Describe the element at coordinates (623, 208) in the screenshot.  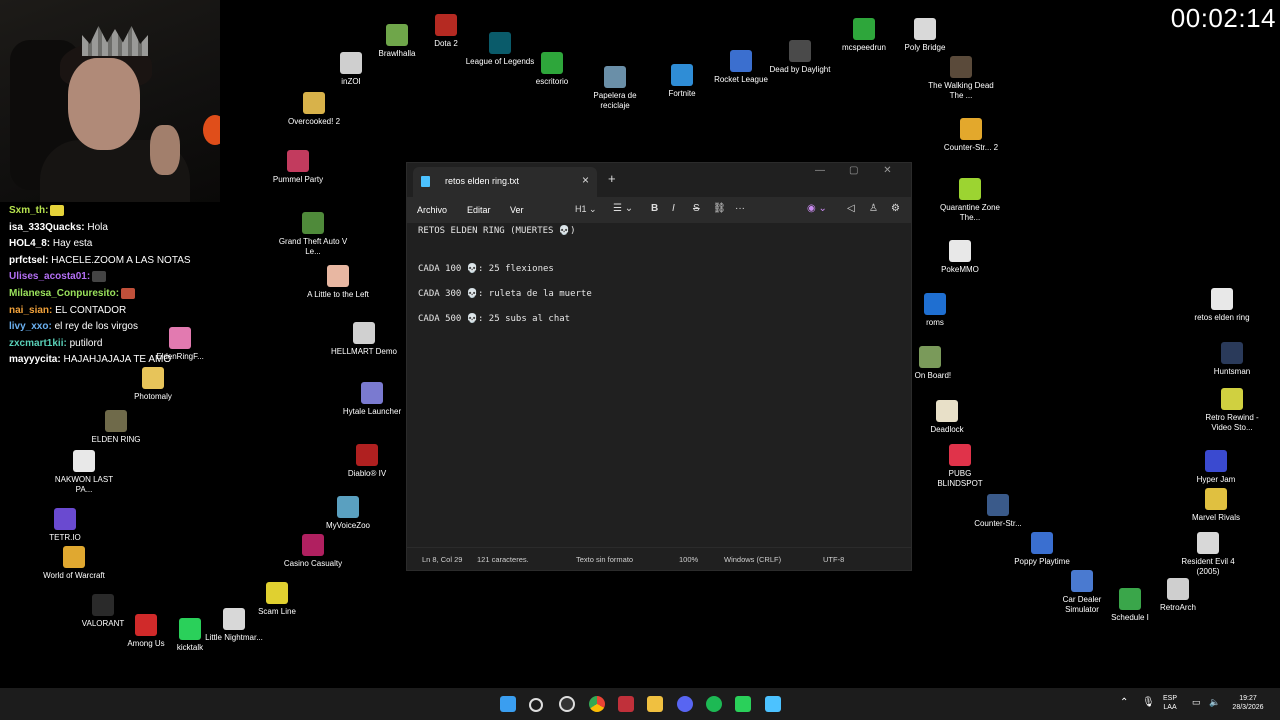
I see `list-icon: ☰ ⌄` at that location.